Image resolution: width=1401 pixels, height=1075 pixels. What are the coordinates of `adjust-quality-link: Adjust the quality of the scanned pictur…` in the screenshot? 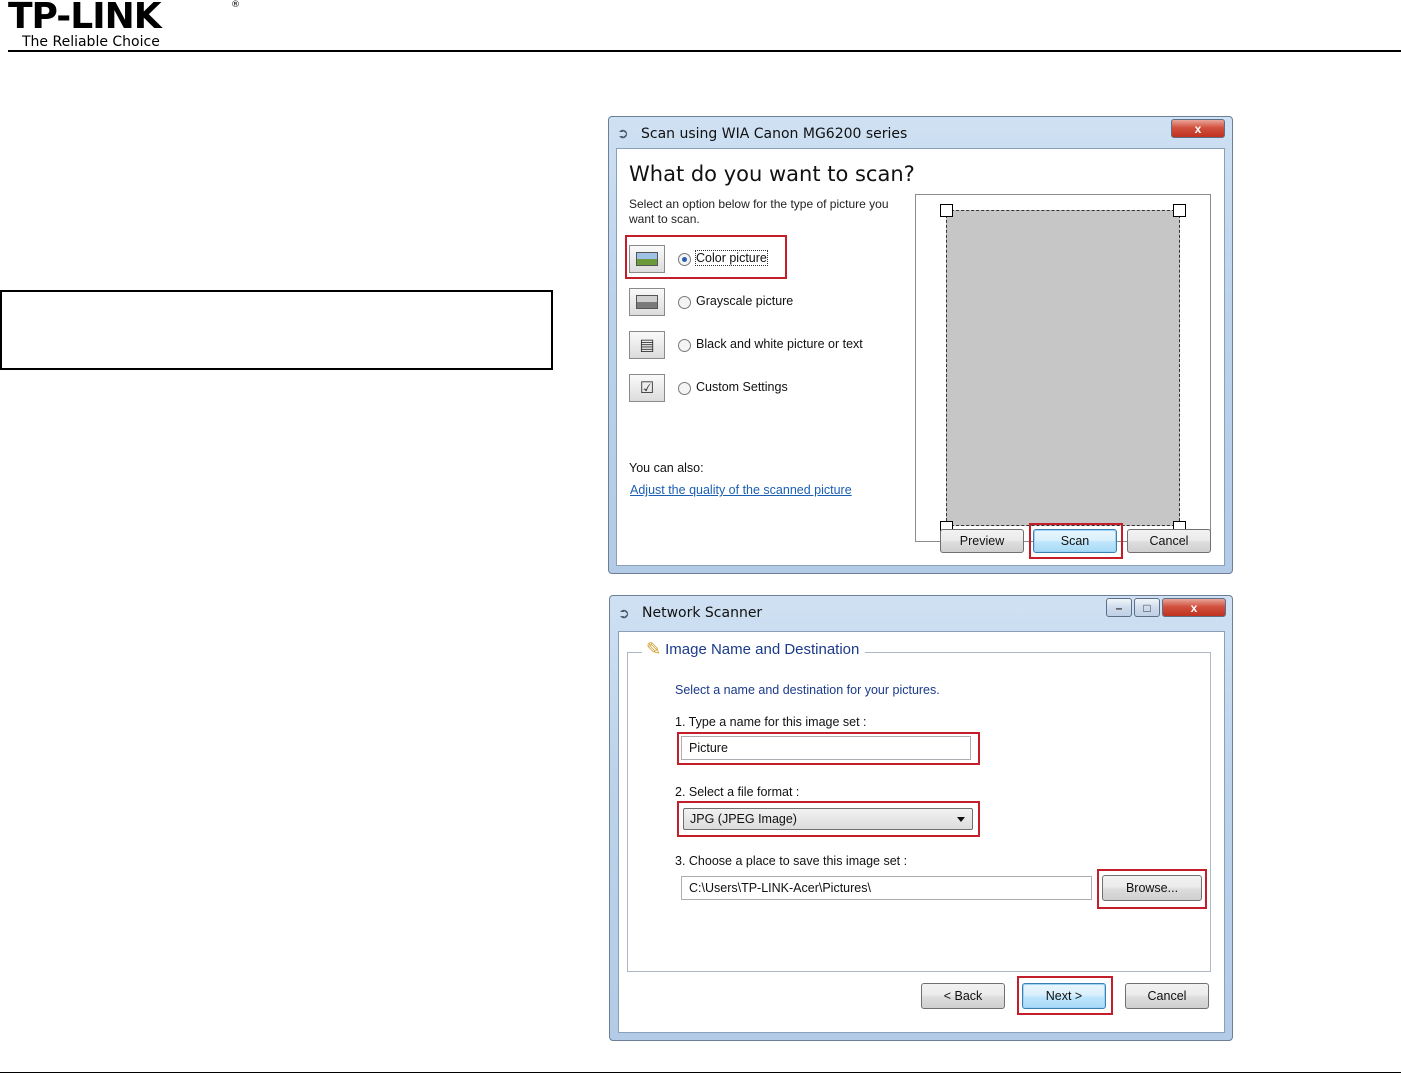 It's located at (741, 490).